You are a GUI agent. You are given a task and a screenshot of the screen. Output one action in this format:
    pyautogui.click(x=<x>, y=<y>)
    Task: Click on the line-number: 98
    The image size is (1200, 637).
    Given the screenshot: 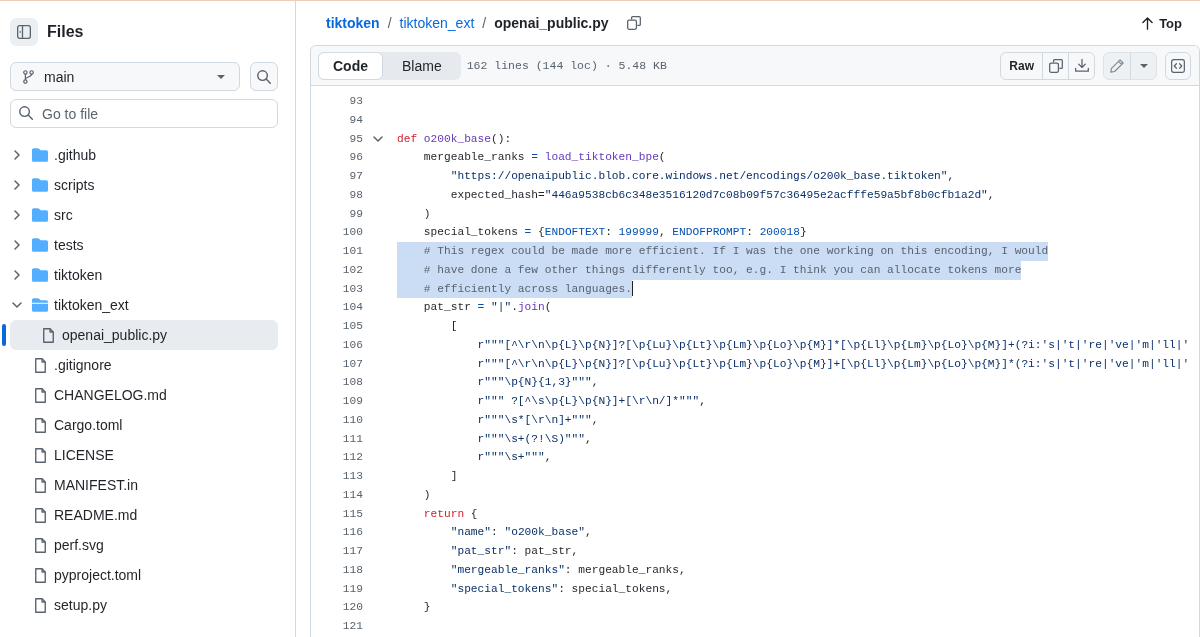 What is the action you would take?
    pyautogui.click(x=356, y=195)
    